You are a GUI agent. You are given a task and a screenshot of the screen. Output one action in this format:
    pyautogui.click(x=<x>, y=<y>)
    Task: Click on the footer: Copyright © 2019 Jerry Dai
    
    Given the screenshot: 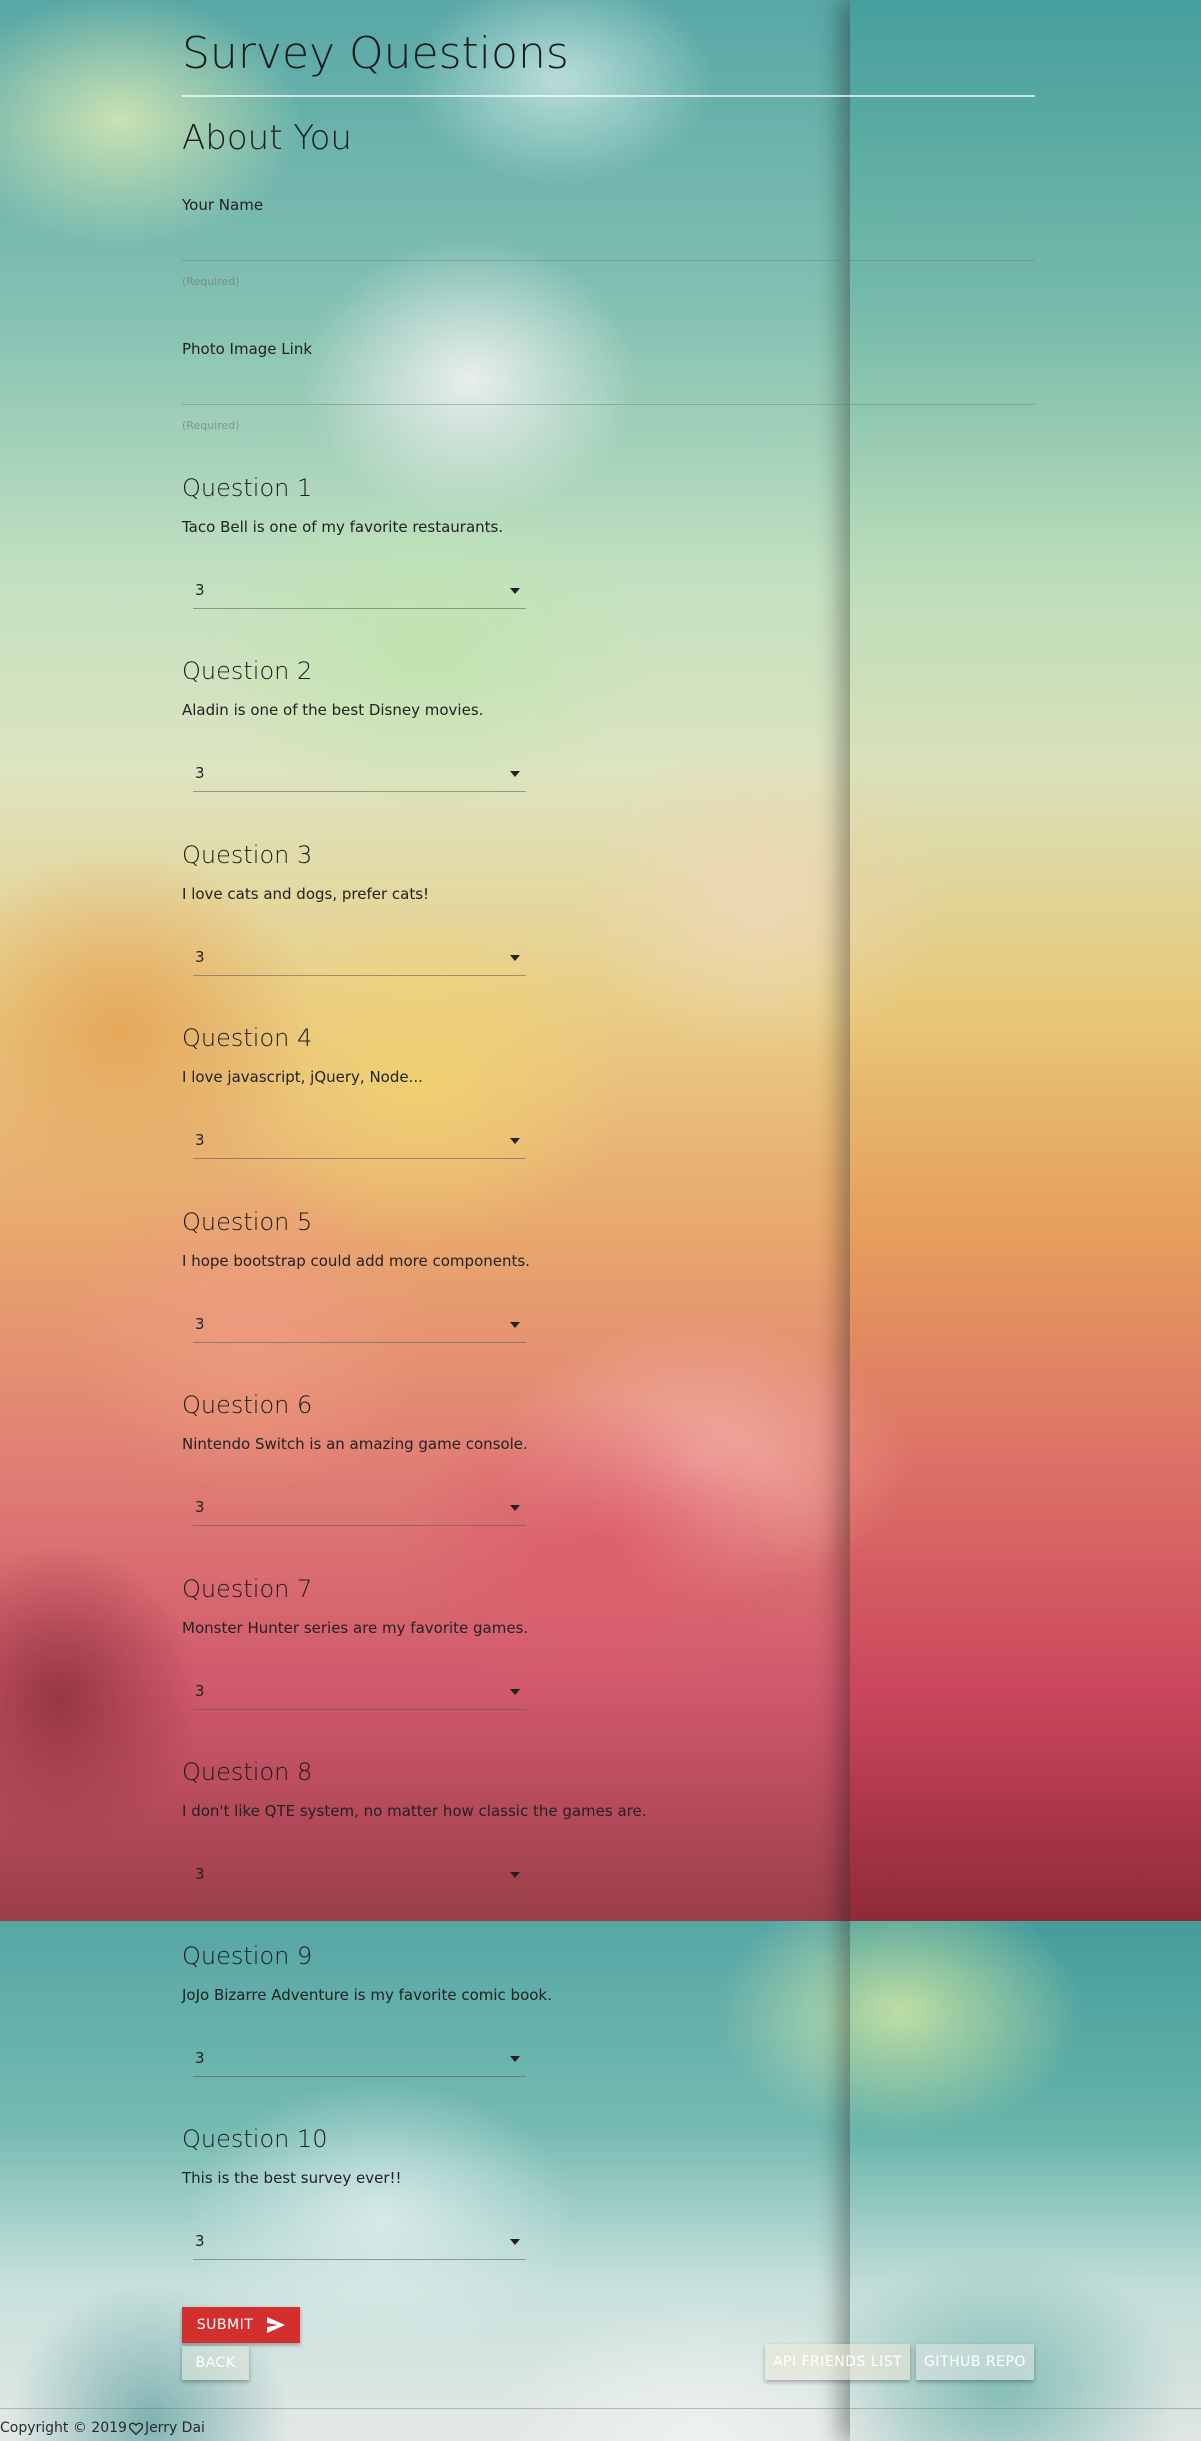 What is the action you would take?
    pyautogui.click(x=102, y=2428)
    